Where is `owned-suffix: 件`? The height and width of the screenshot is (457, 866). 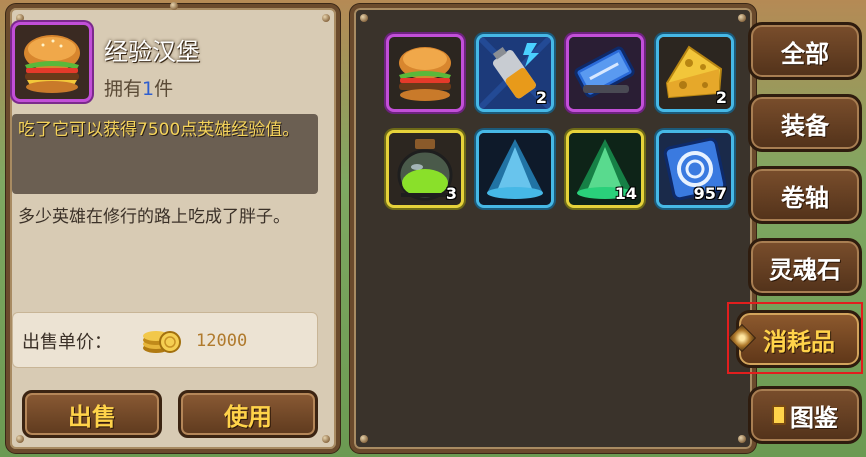 owned-suffix: 件 is located at coordinates (164, 89).